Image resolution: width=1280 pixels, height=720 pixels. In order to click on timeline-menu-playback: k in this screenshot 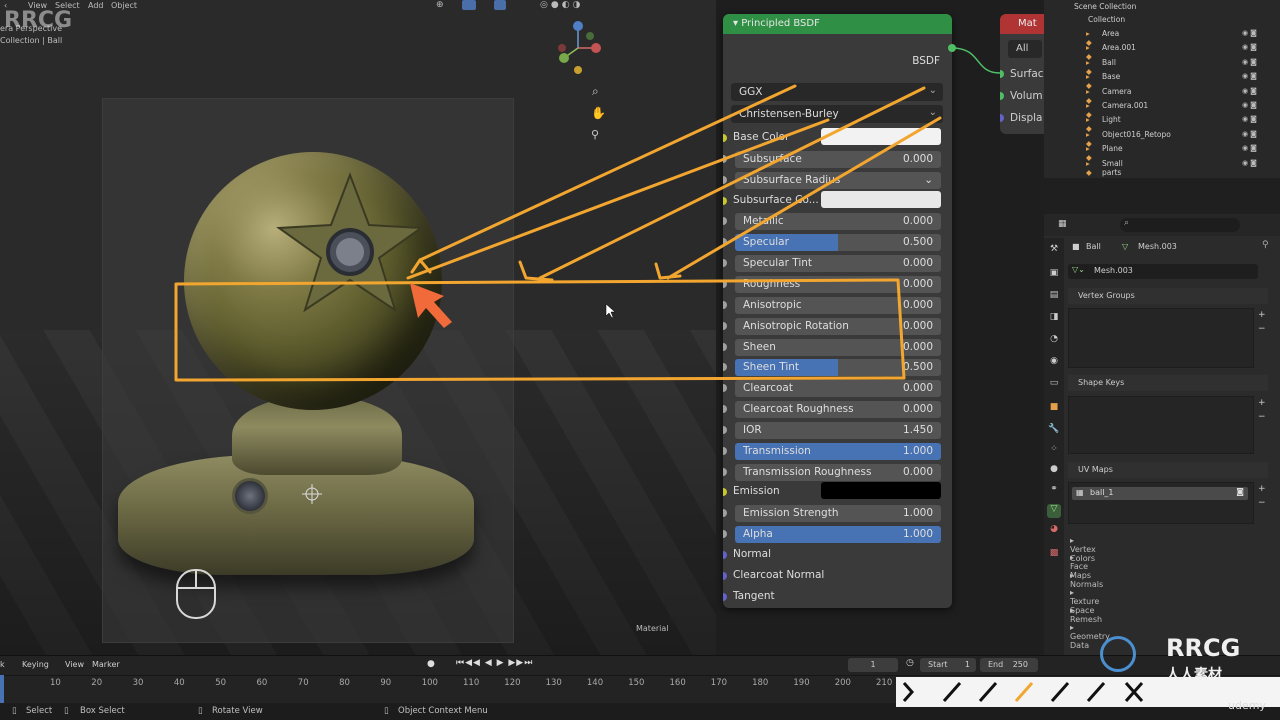, I will do `click(2, 664)`.